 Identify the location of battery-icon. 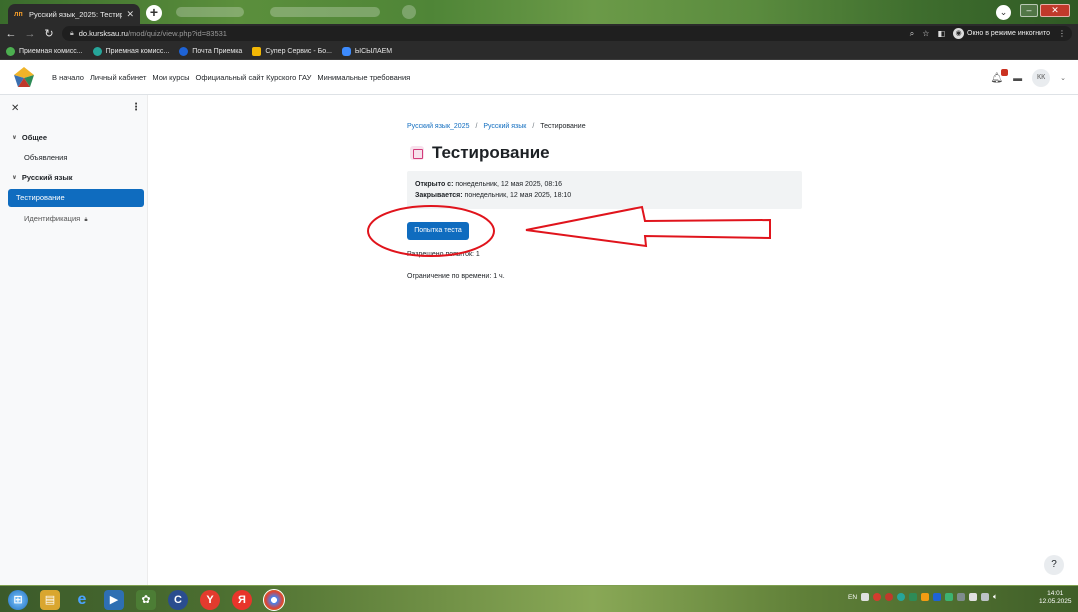
(985, 597).